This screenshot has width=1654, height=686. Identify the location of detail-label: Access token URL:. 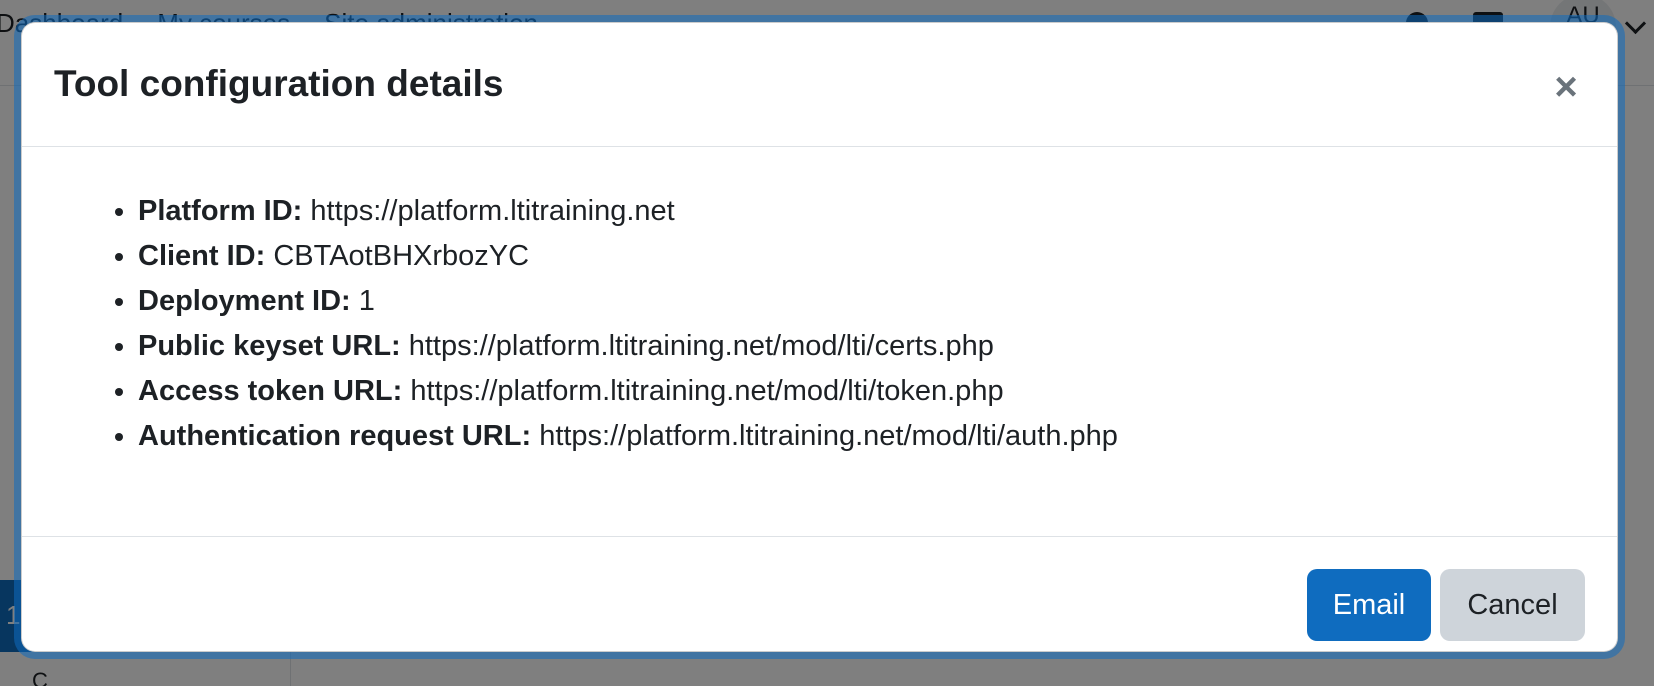
(270, 391).